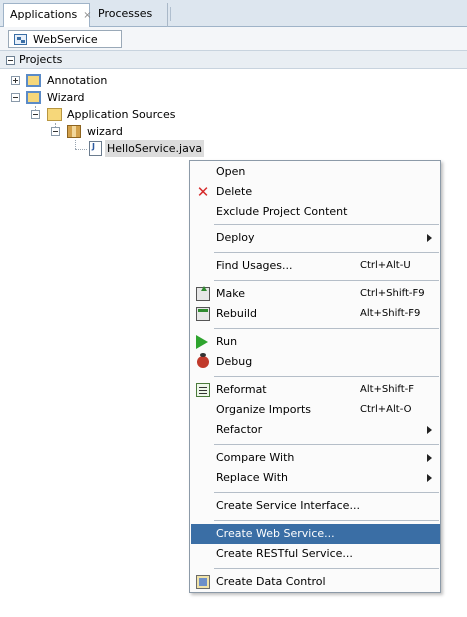 This screenshot has height=617, width=467. What do you see at coordinates (203, 582) in the screenshot?
I see `data-control-icon` at bounding box center [203, 582].